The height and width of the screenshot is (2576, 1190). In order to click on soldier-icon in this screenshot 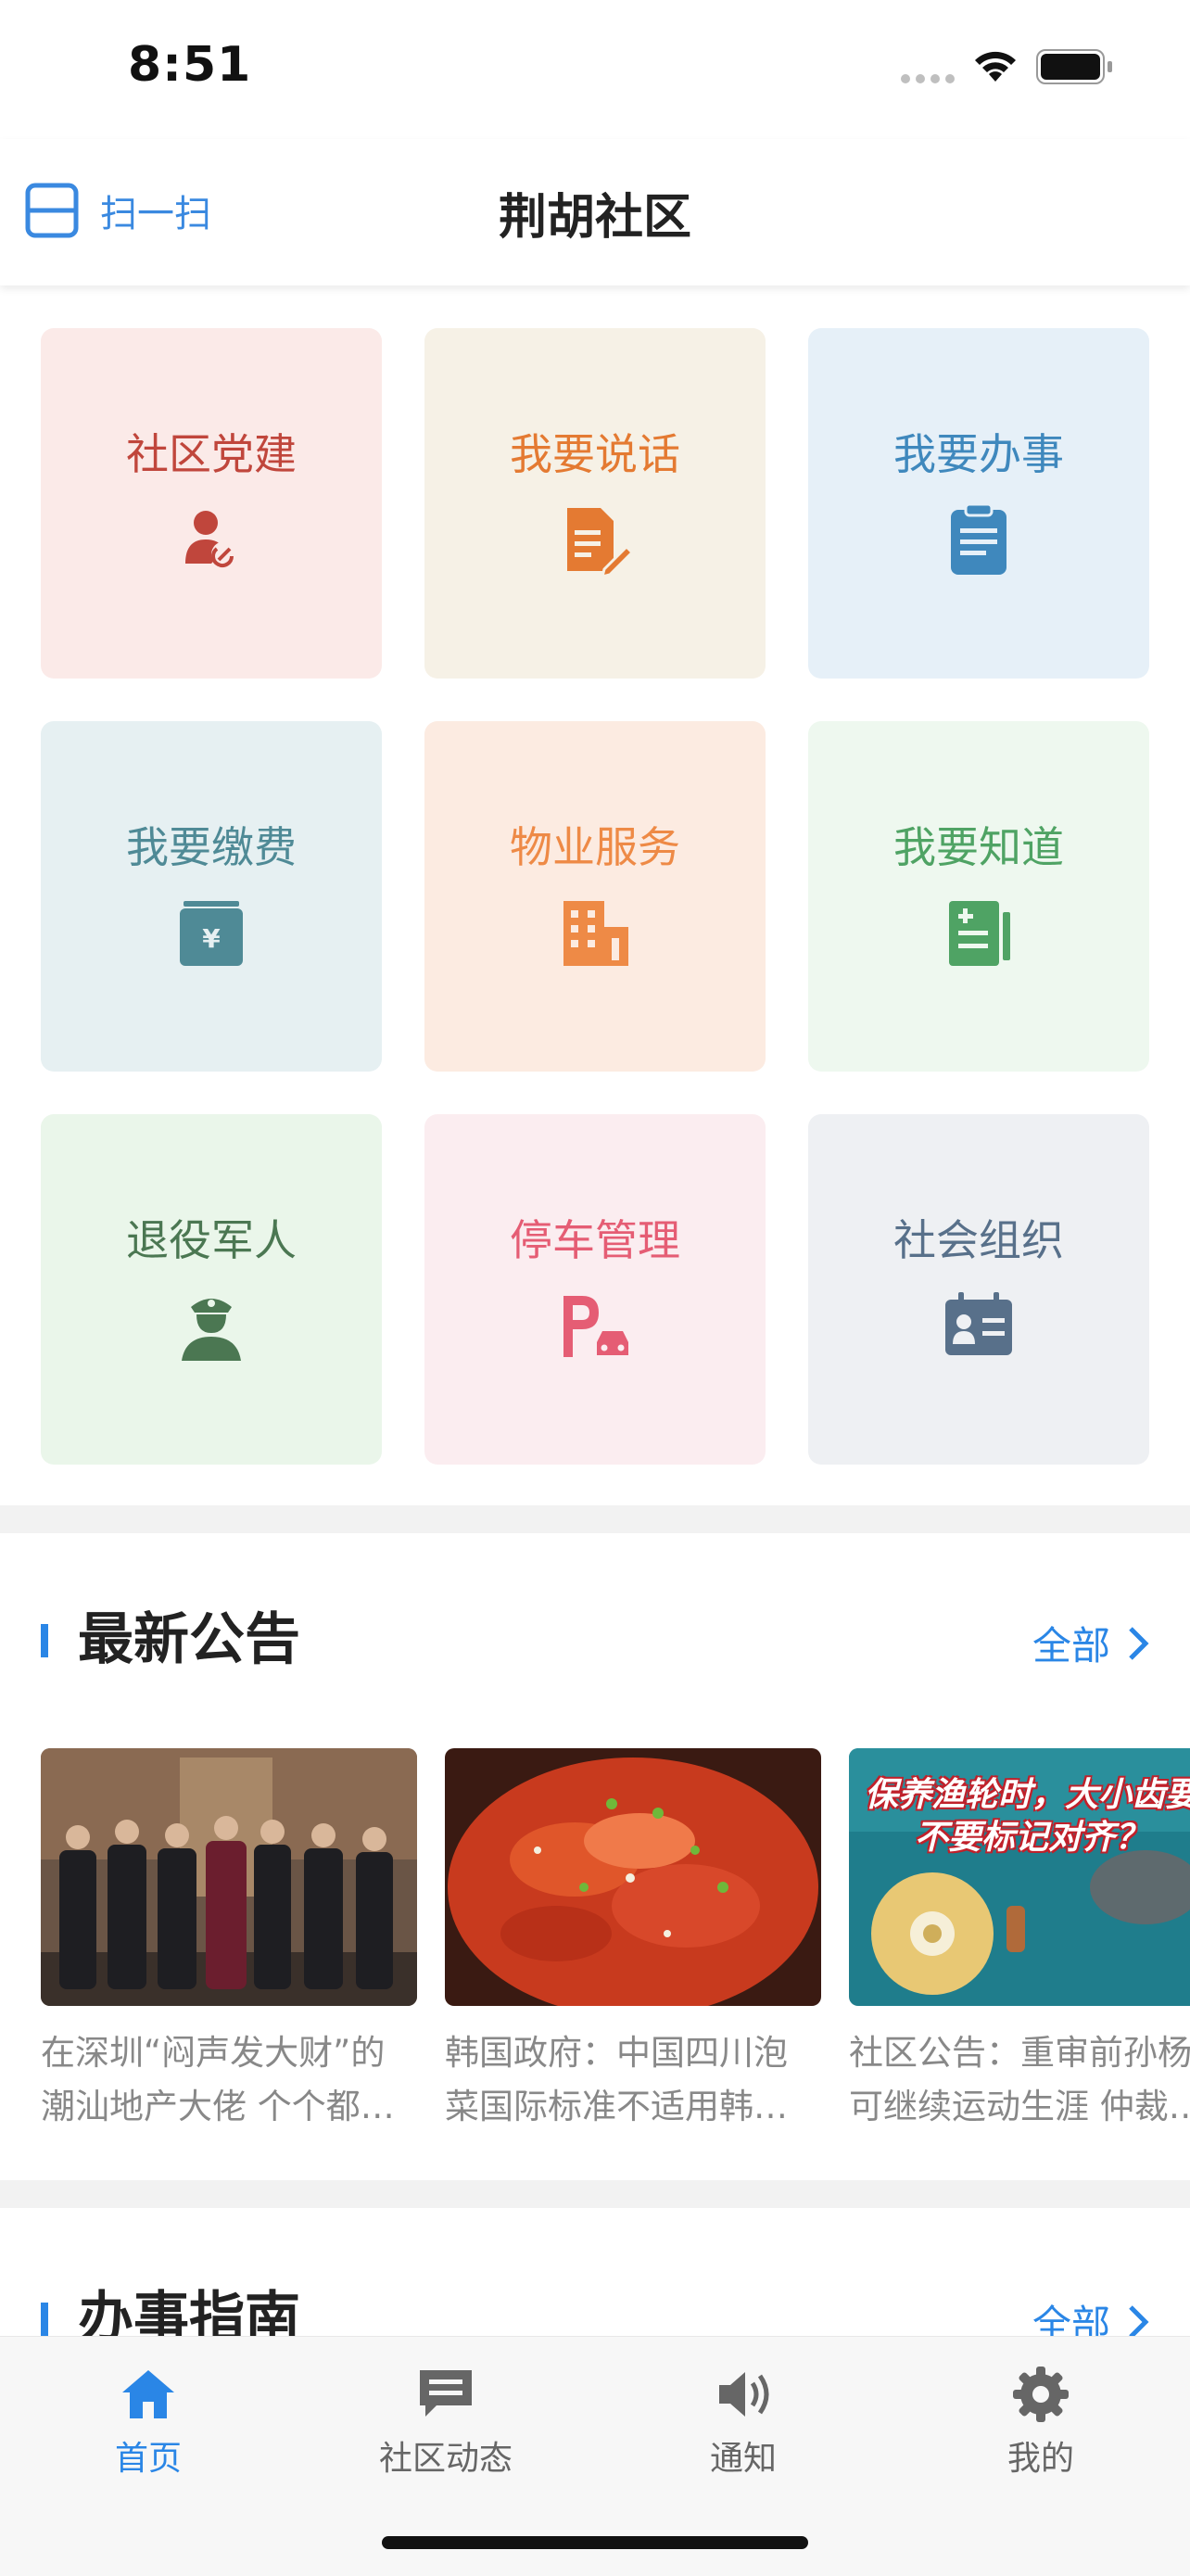, I will do `click(211, 1330)`.